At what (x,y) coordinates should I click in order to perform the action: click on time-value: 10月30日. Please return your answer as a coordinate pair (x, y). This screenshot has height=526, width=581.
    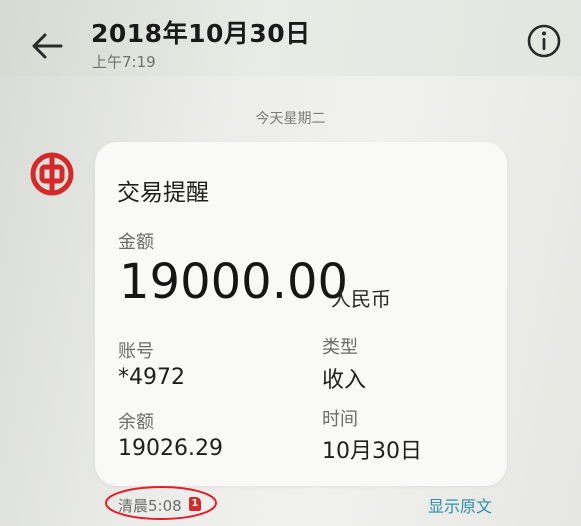
    Looking at the image, I should click on (372, 451).